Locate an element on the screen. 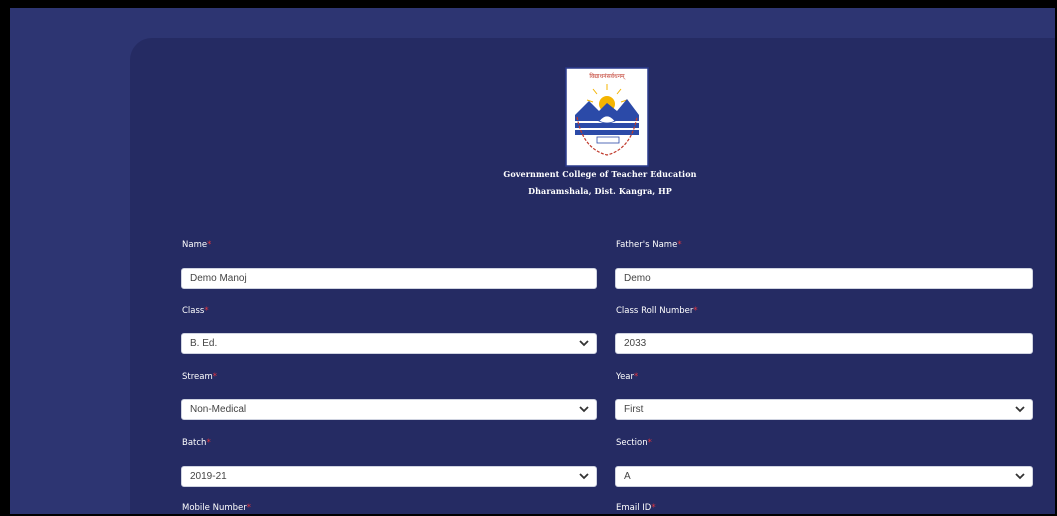 The height and width of the screenshot is (516, 1057). fathers-name-label-text: Father's Name is located at coordinates (647, 245).